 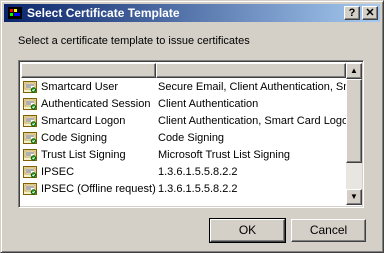 I want to click on window-title: Select Certificate Template, so click(x=103, y=13).